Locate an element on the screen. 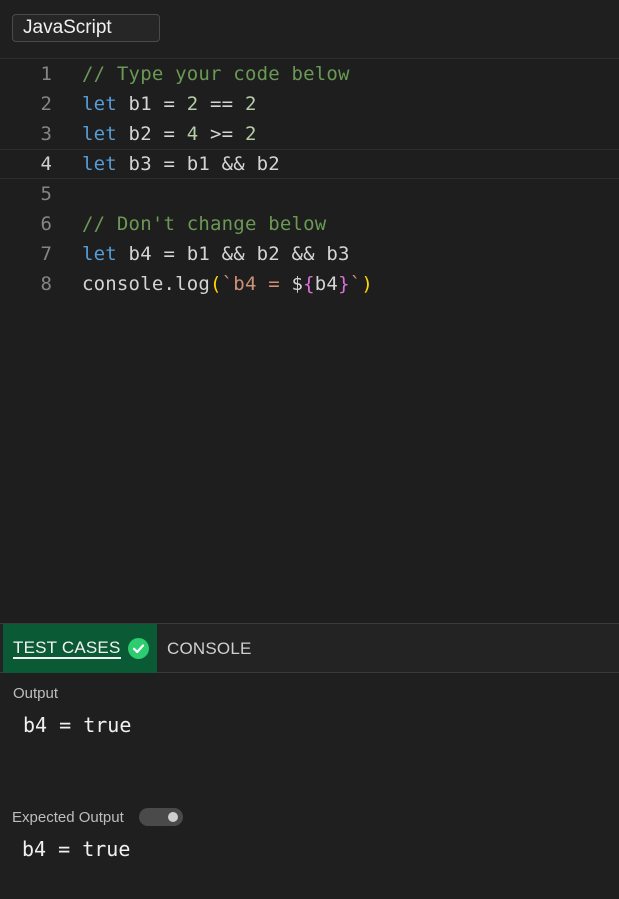 The height and width of the screenshot is (899, 619). code-token: >= is located at coordinates (221, 134).